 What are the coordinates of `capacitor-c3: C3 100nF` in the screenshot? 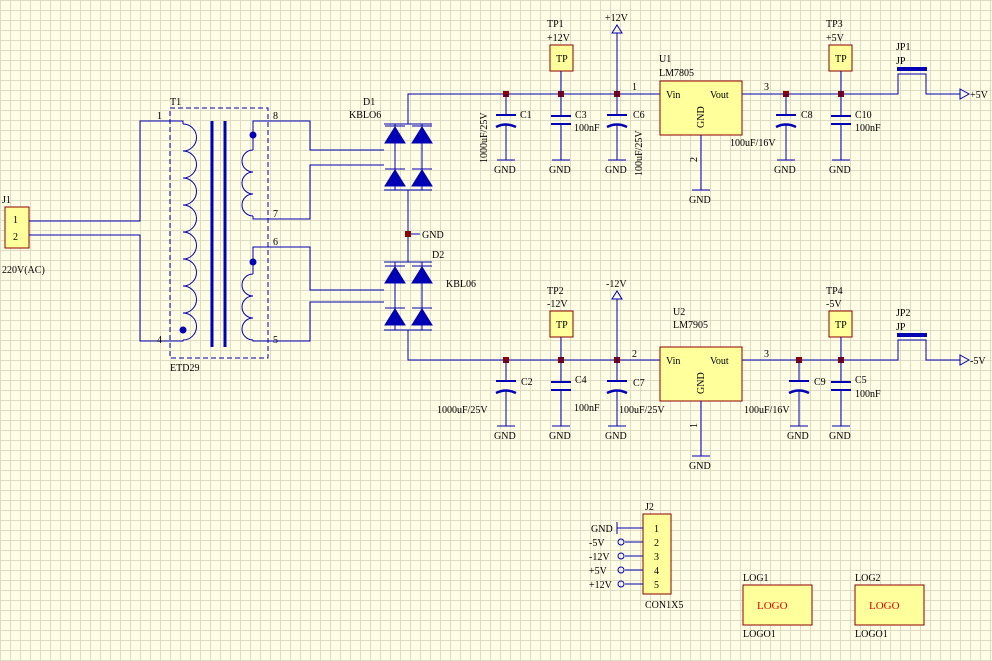 It's located at (575, 127).